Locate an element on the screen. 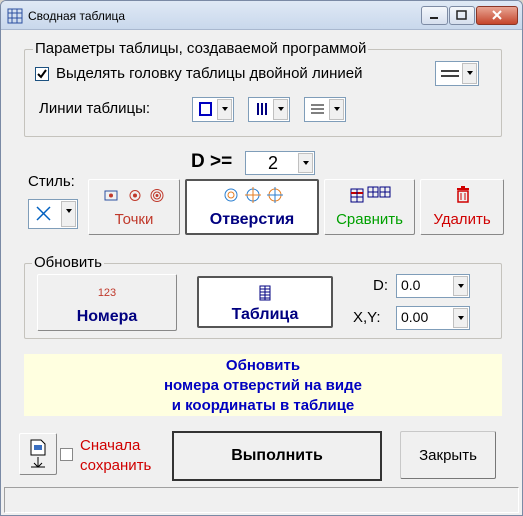 Image resolution: width=523 pixels, height=516 pixels. close-dialog-button: Закрыть is located at coordinates (448, 455).